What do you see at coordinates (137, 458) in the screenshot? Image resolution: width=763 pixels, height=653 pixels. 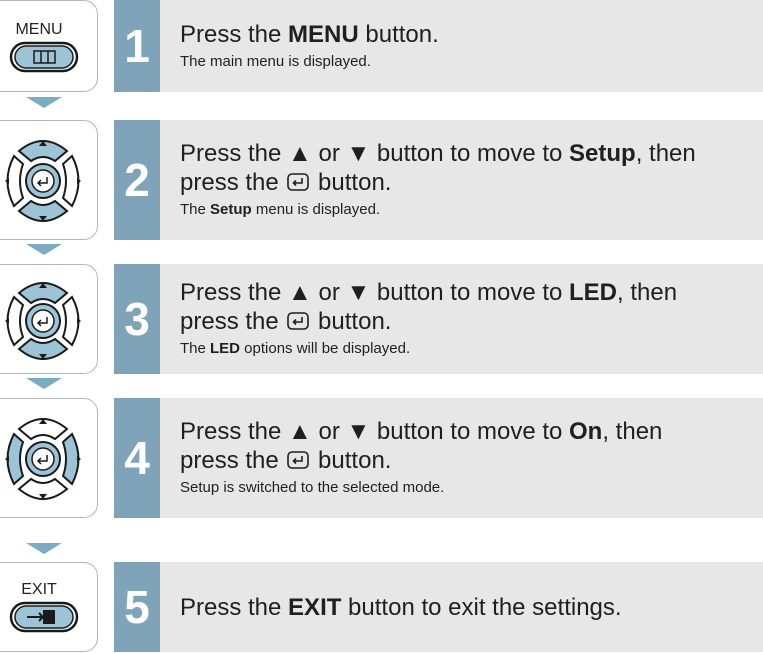 I see `step-4-number: 4` at bounding box center [137, 458].